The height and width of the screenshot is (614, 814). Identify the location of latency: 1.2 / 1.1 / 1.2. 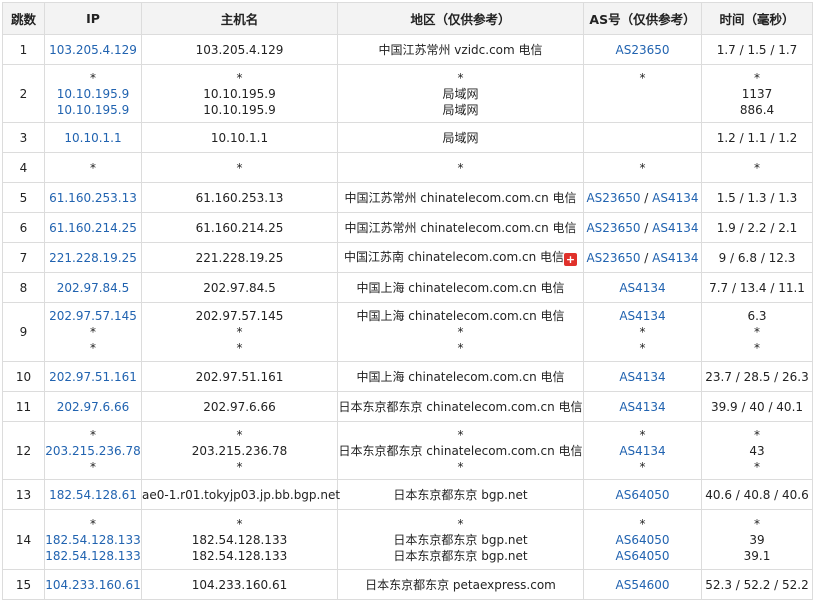
(757, 137).